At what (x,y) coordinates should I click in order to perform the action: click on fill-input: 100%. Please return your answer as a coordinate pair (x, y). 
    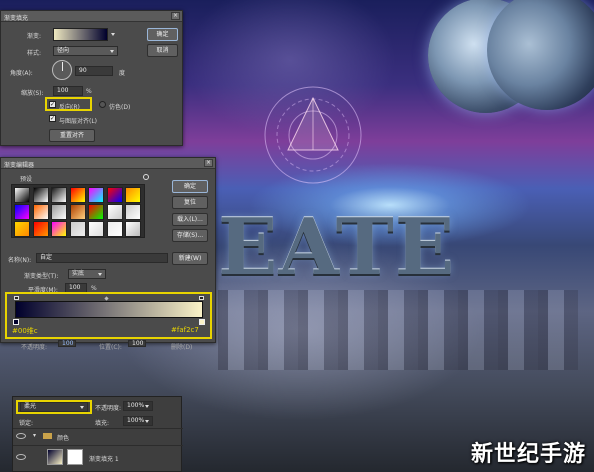
    Looking at the image, I should click on (138, 421).